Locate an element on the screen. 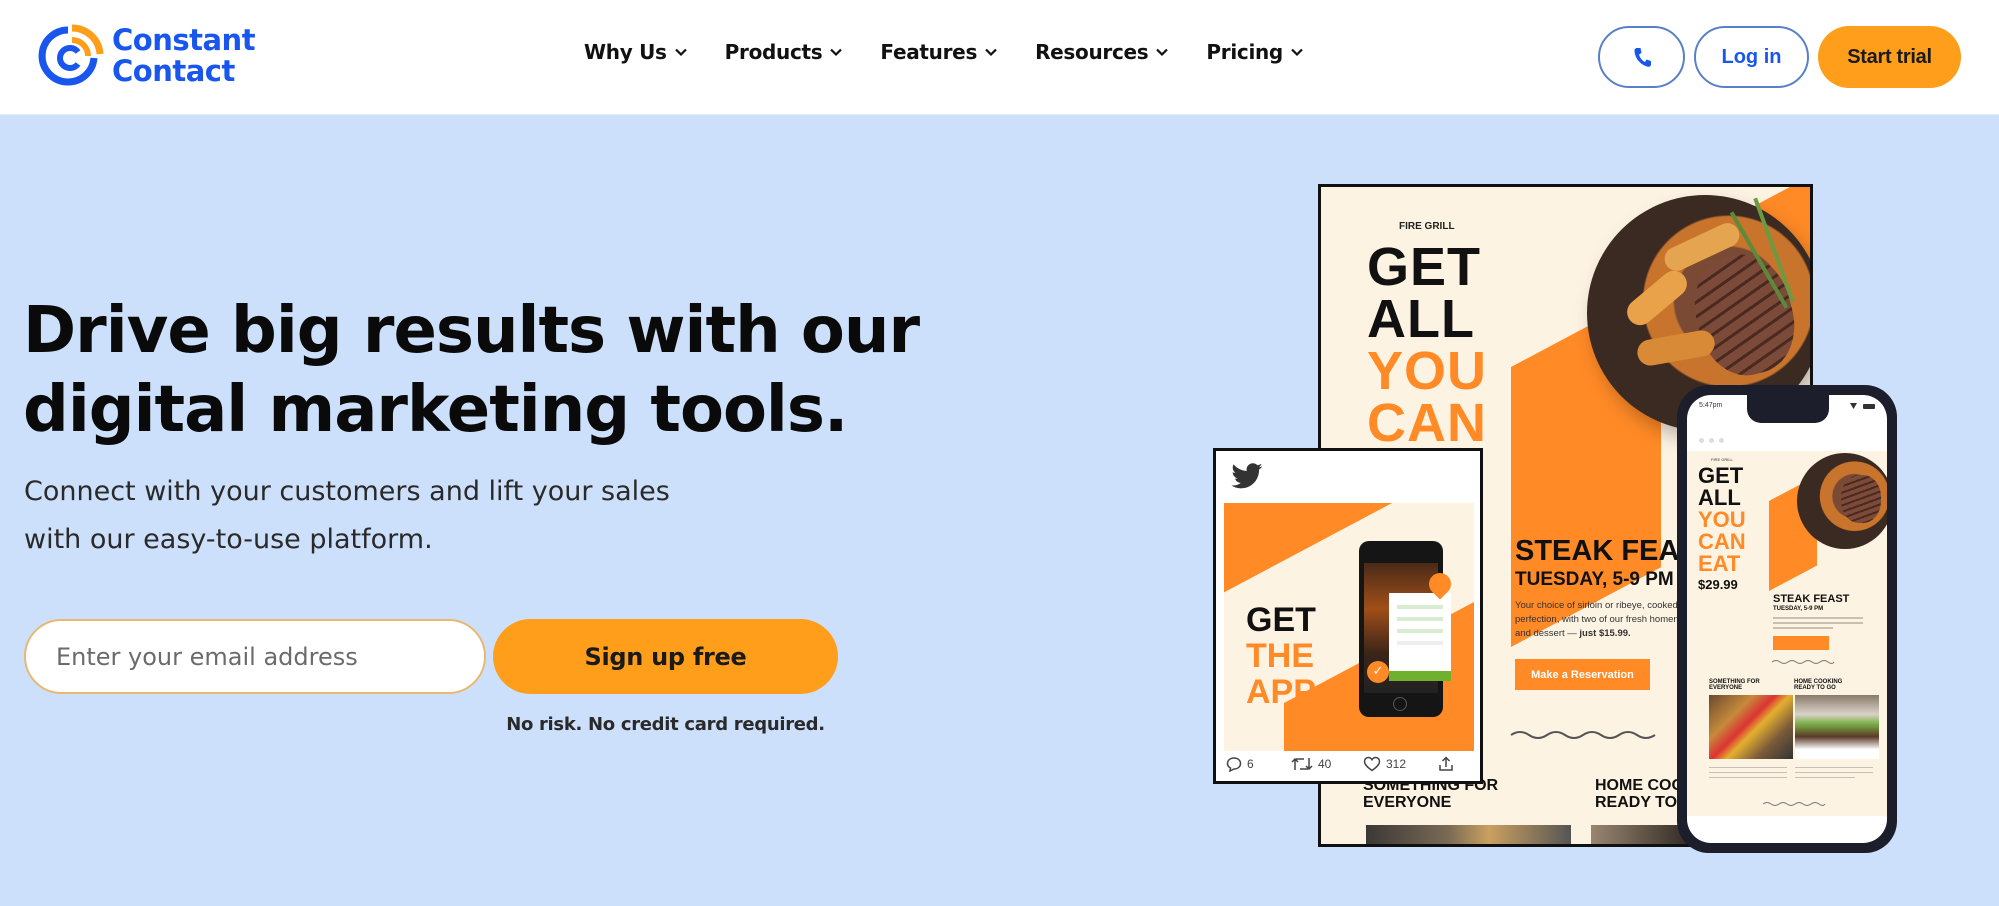 This screenshot has width=1999, height=906. header-actions: Log in Start trial is located at coordinates (1779, 57).